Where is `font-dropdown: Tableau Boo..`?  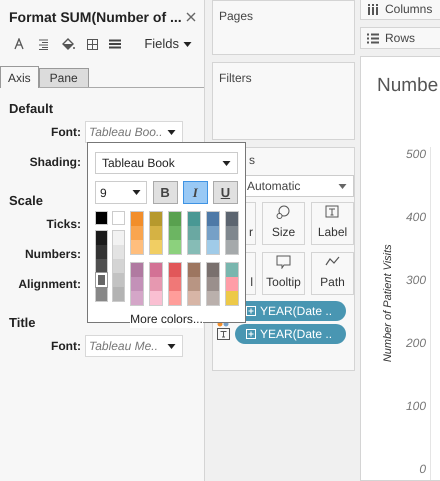 font-dropdown: Tableau Boo.. is located at coordinates (134, 132).